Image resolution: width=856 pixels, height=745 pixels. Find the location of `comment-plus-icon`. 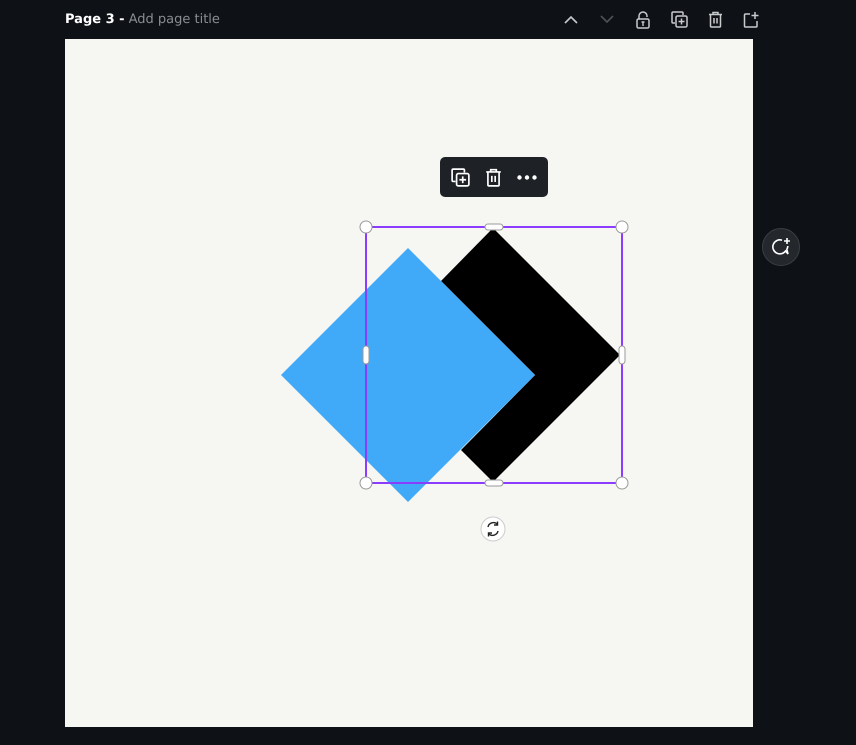

comment-plus-icon is located at coordinates (781, 247).